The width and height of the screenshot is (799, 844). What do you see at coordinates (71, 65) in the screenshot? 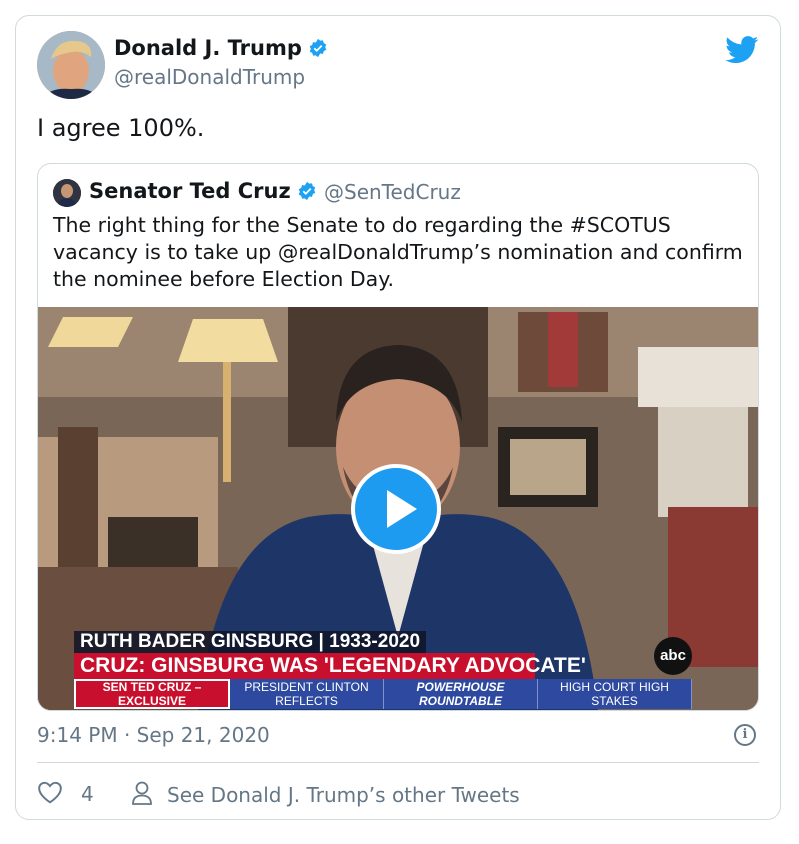
I see `author-avatar` at bounding box center [71, 65].